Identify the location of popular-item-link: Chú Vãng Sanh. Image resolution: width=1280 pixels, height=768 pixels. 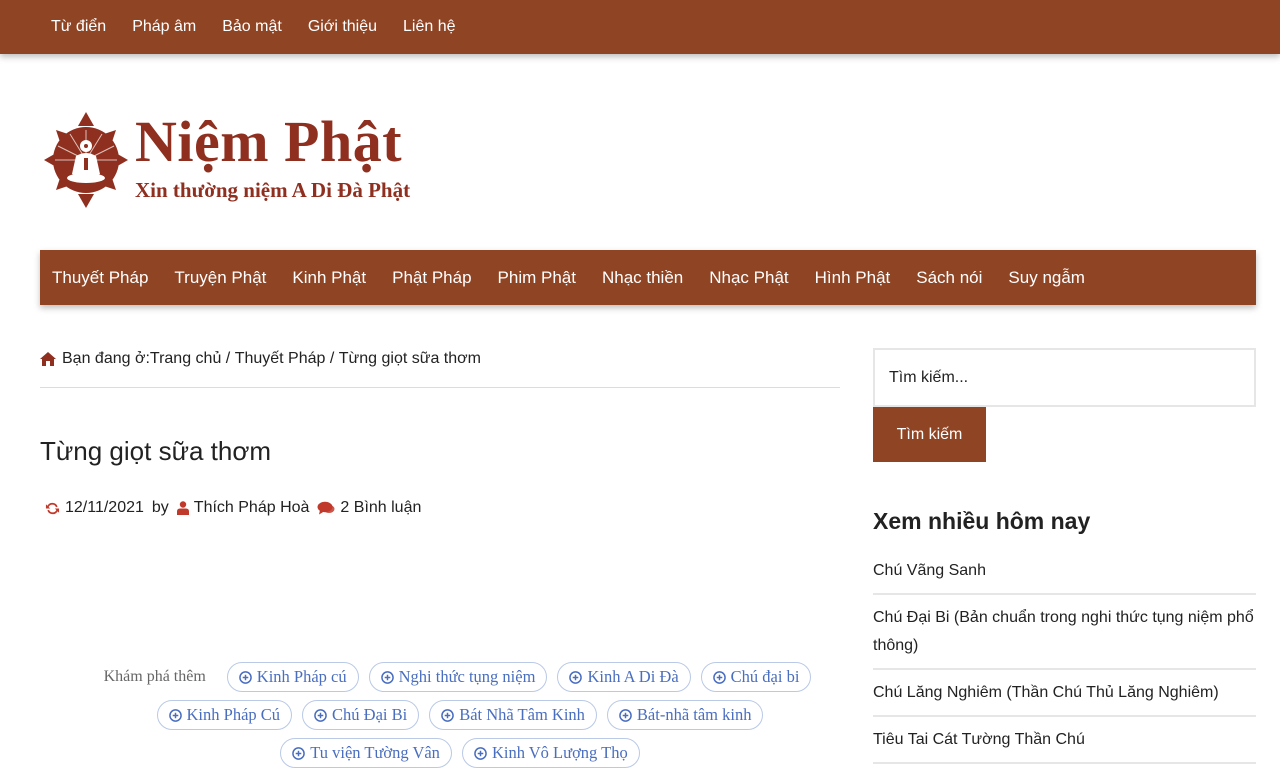
(1064, 571).